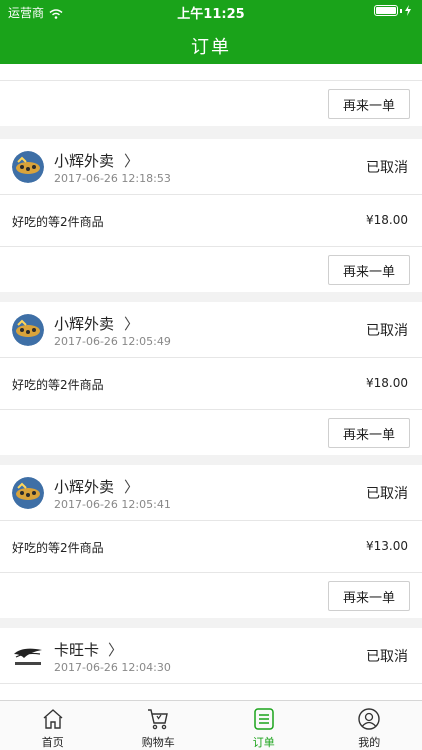 This screenshot has width=422, height=750. Describe the element at coordinates (211, 683) in the screenshot. I see `divider` at that location.